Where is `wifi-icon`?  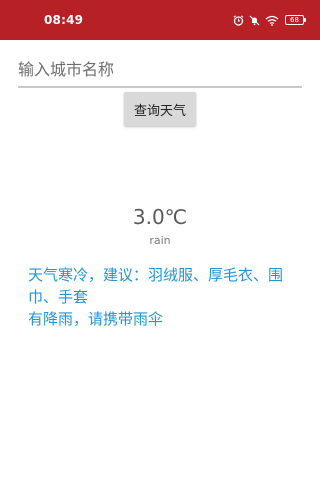 wifi-icon is located at coordinates (272, 20).